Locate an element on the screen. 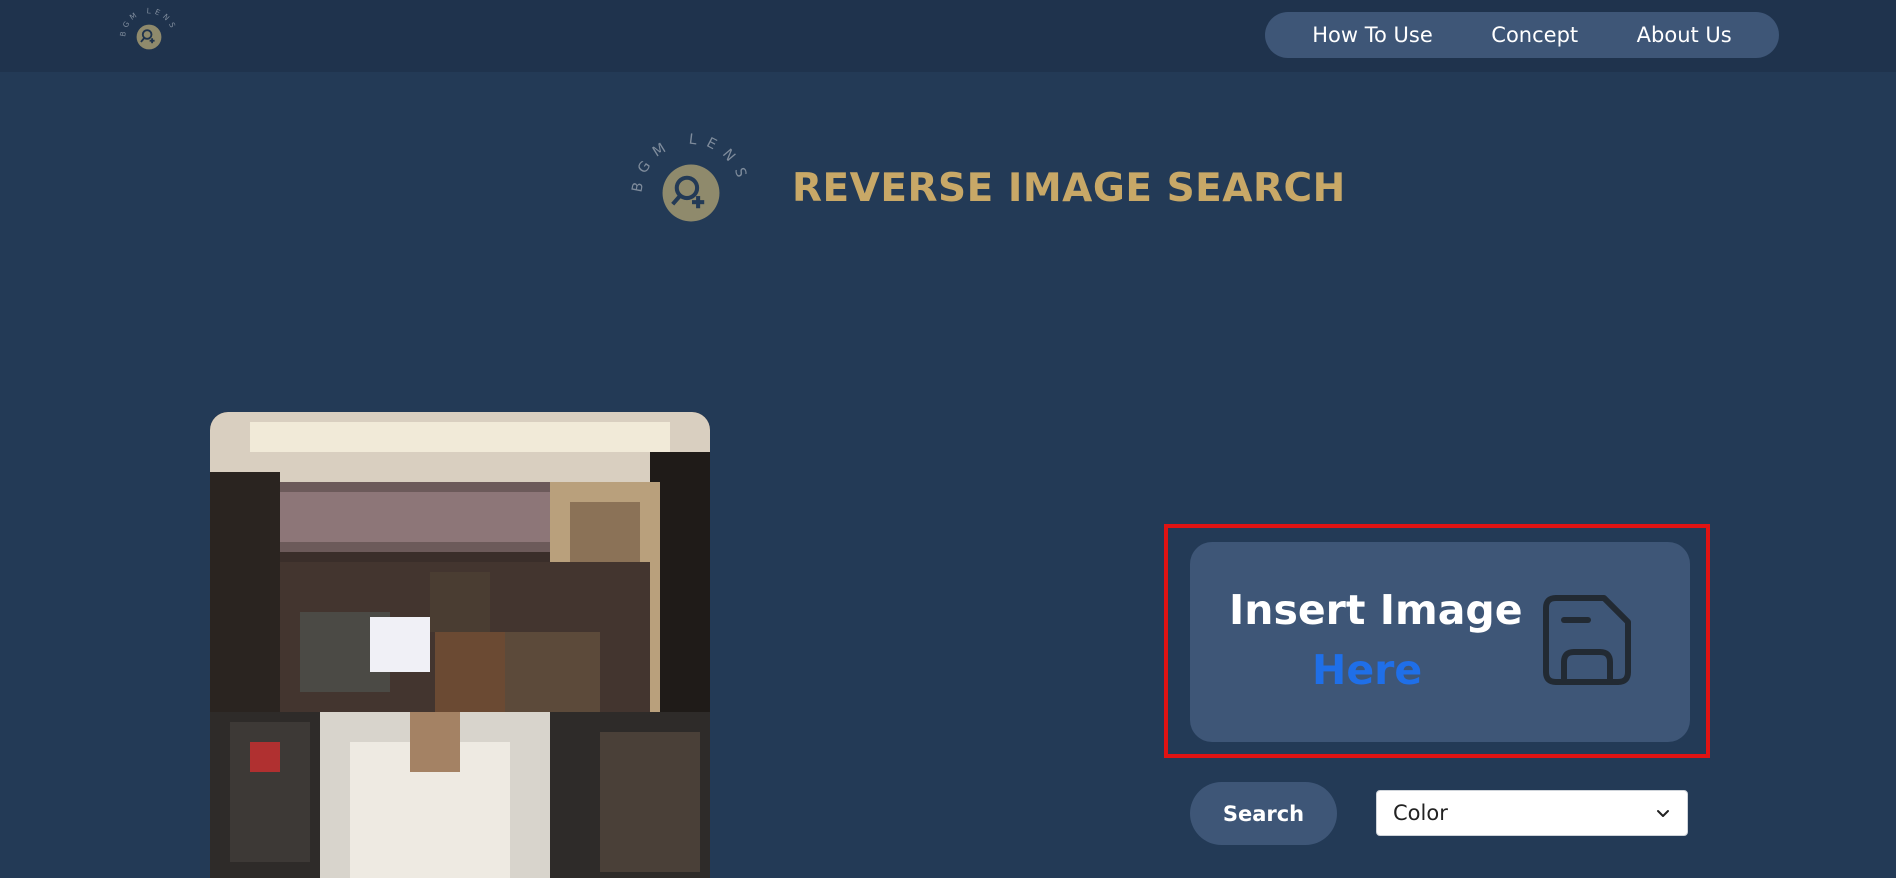 This screenshot has height=878, width=1896. nav-concept: Concept is located at coordinates (1534, 35).